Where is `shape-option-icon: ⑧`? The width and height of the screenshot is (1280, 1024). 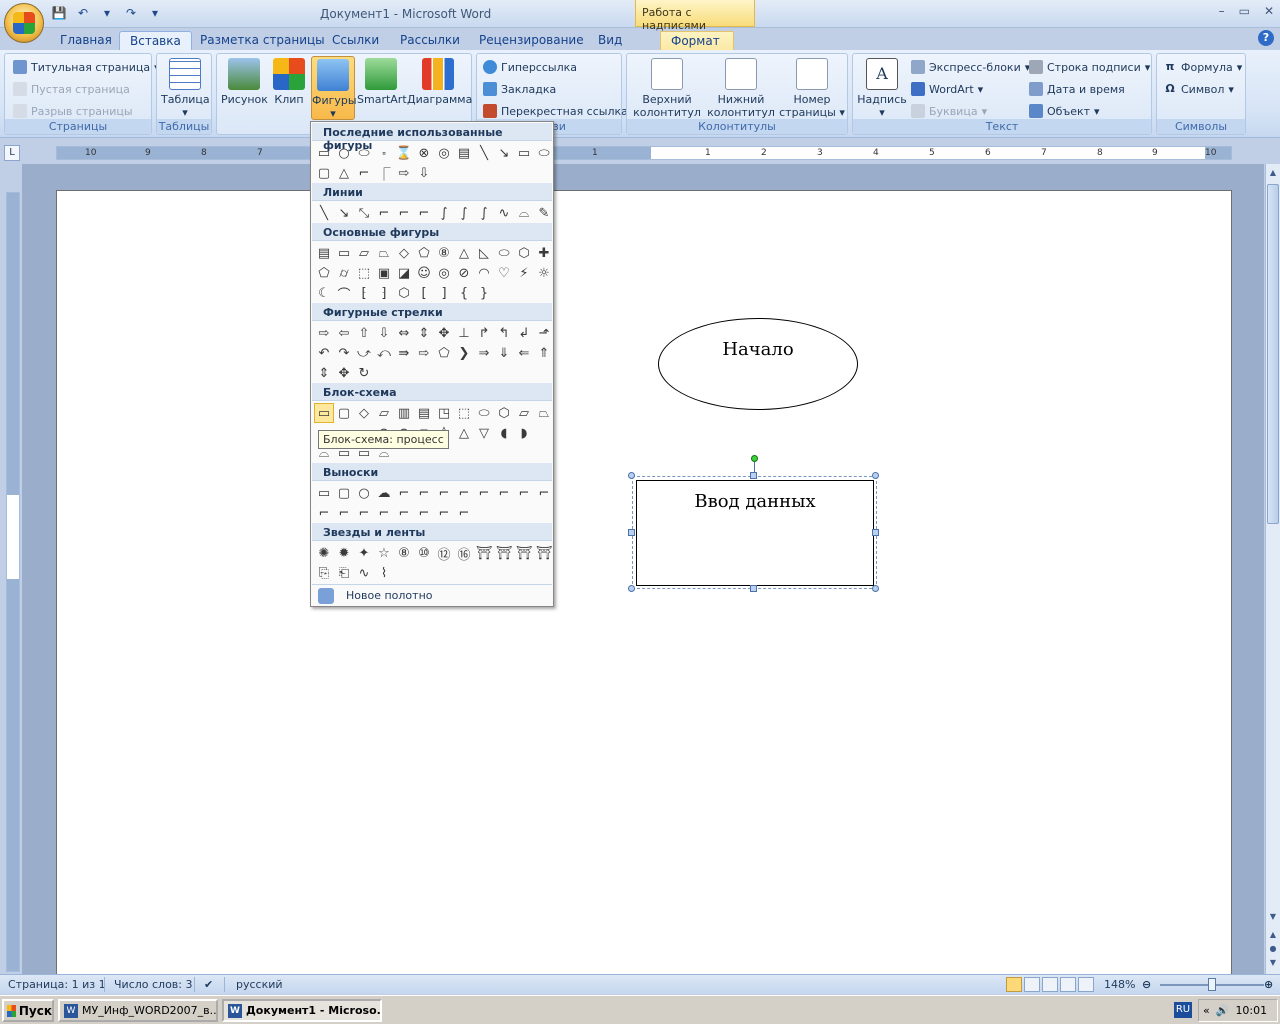
shape-option-icon: ⑧ is located at coordinates (444, 253).